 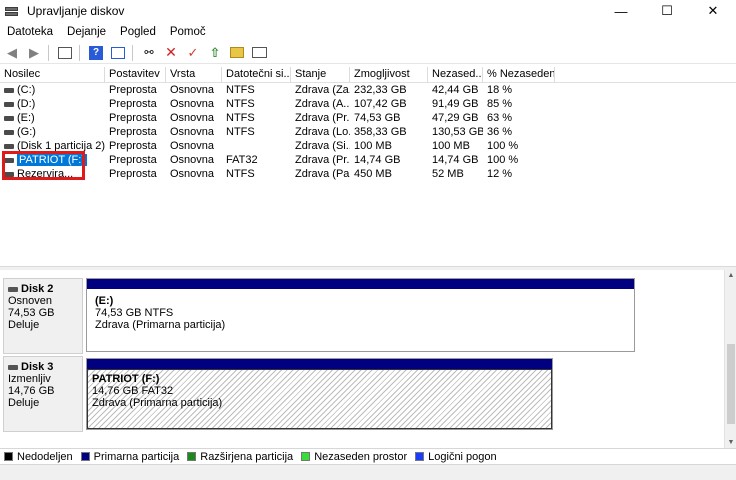 I want to click on legend-label: Primarna particija, so click(x=136, y=456).